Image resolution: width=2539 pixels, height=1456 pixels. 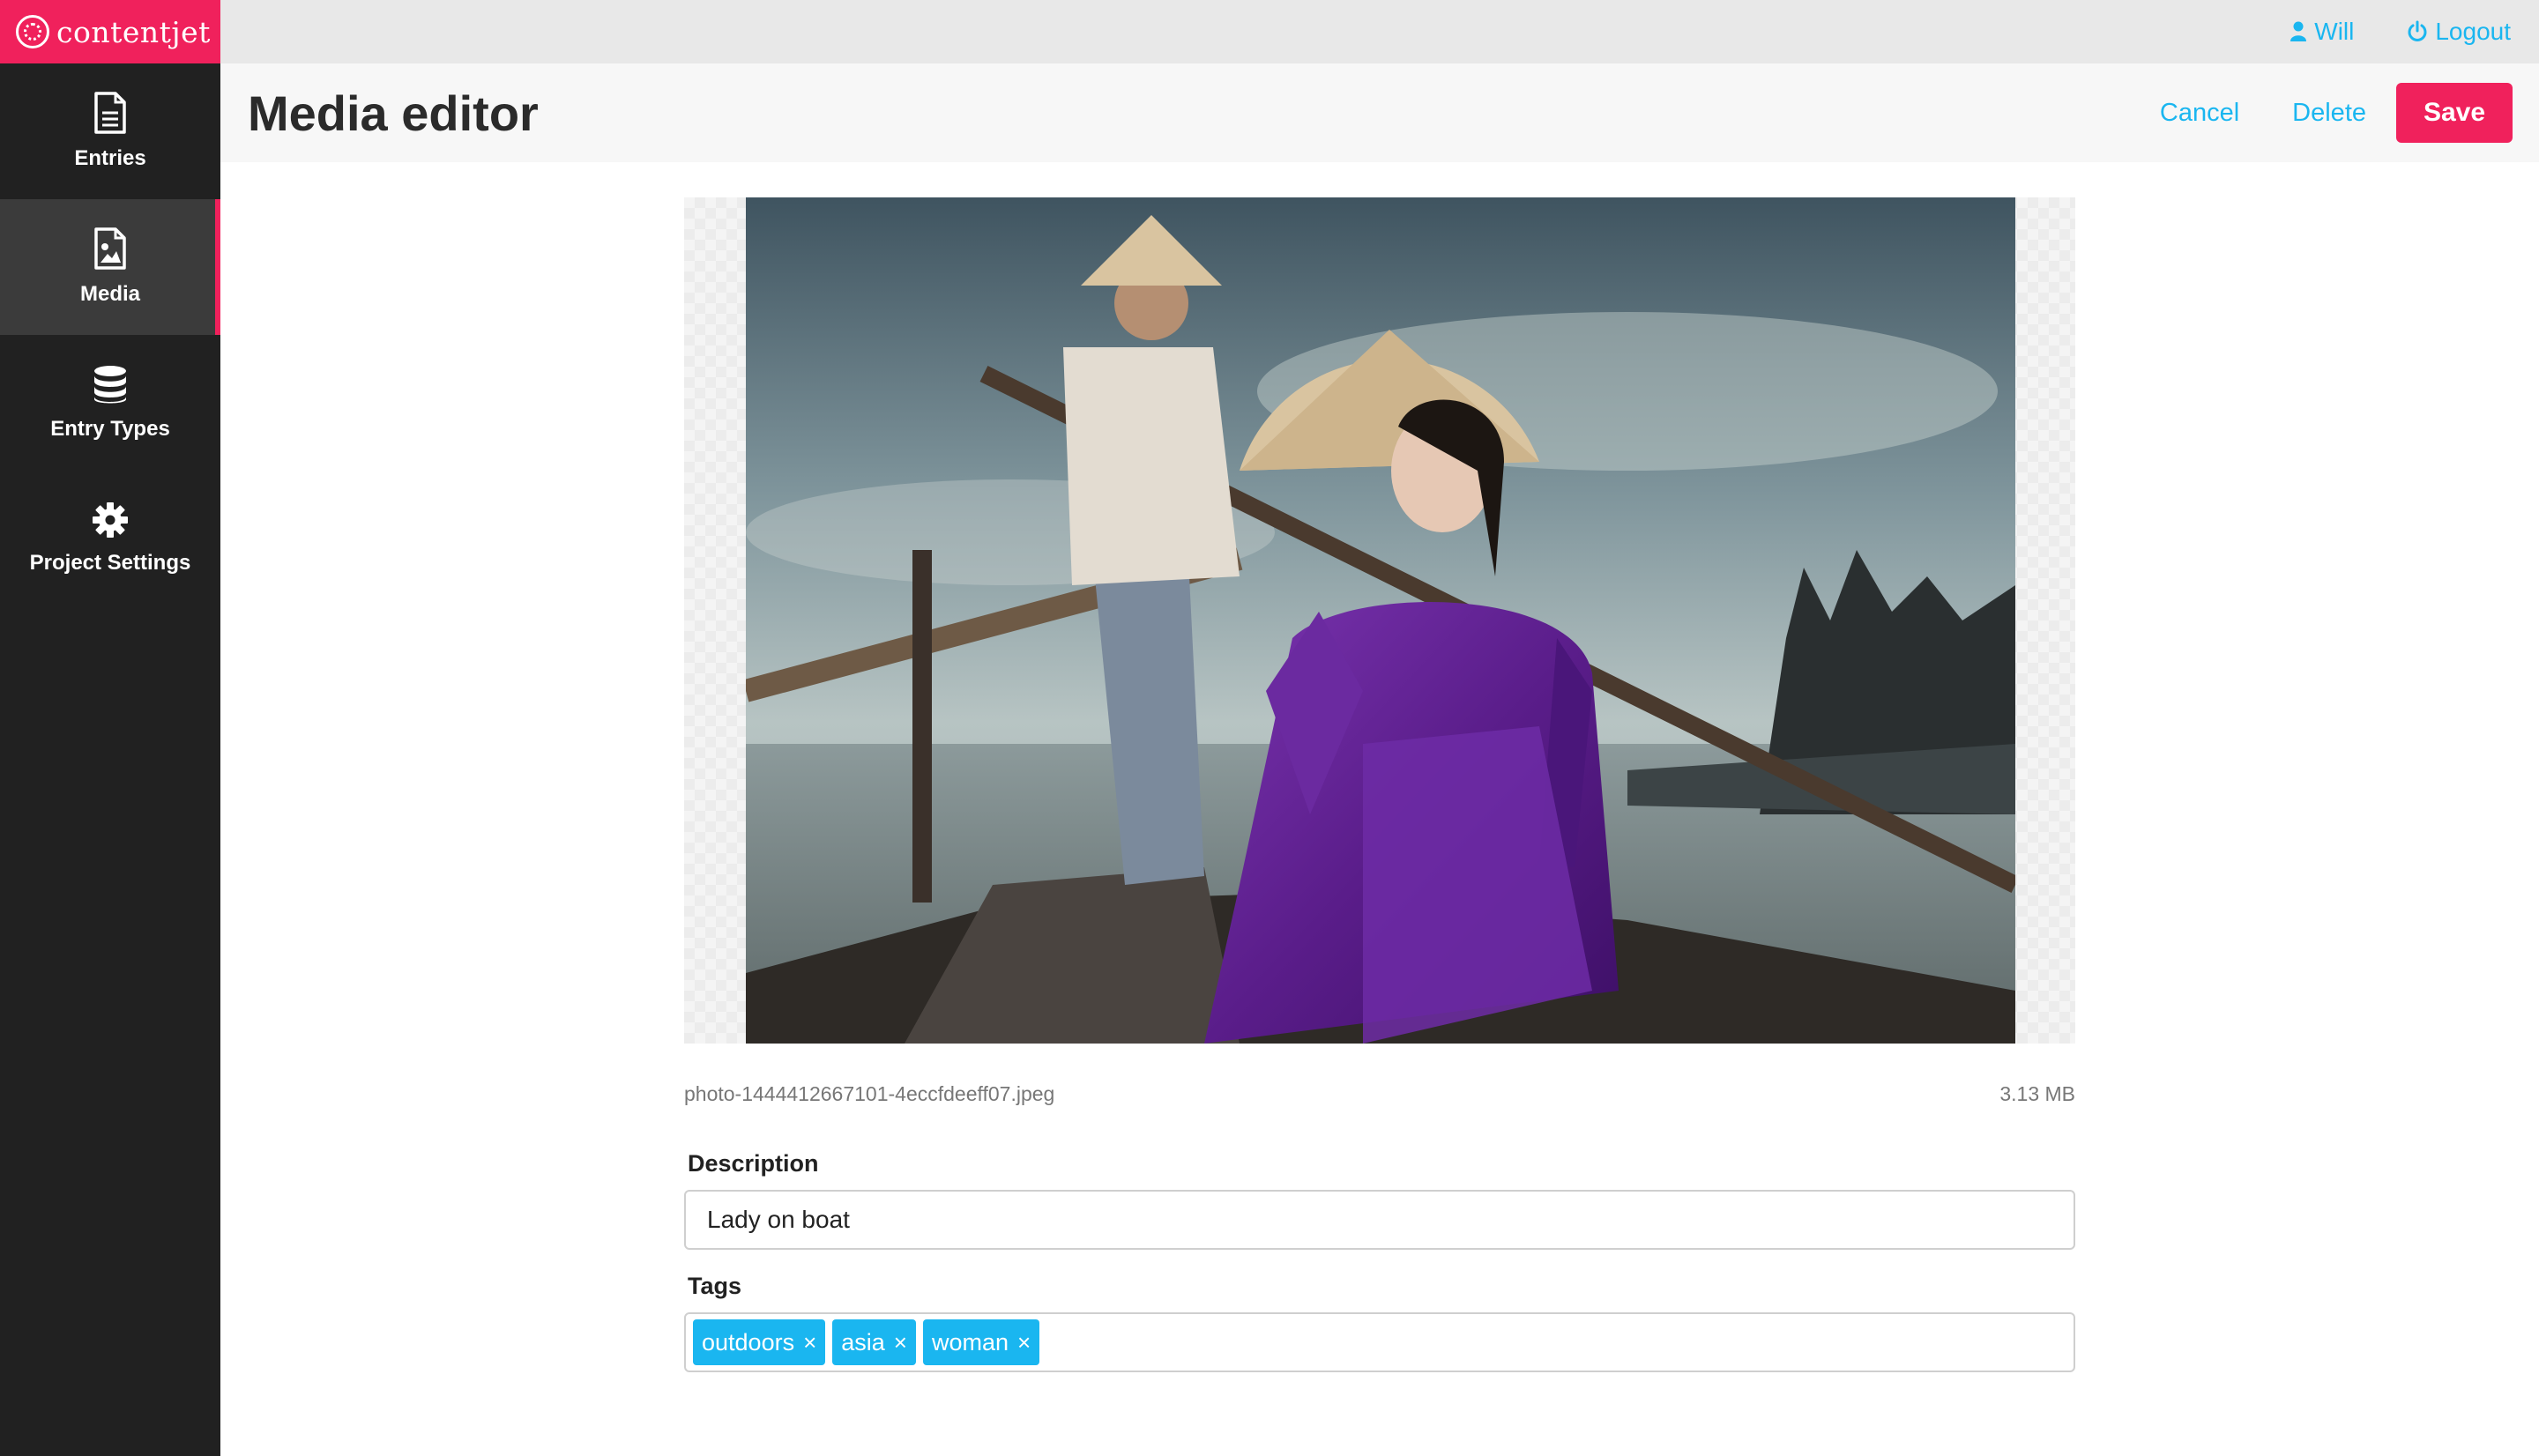 What do you see at coordinates (970, 1342) in the screenshot?
I see `tag-label: woman` at bounding box center [970, 1342].